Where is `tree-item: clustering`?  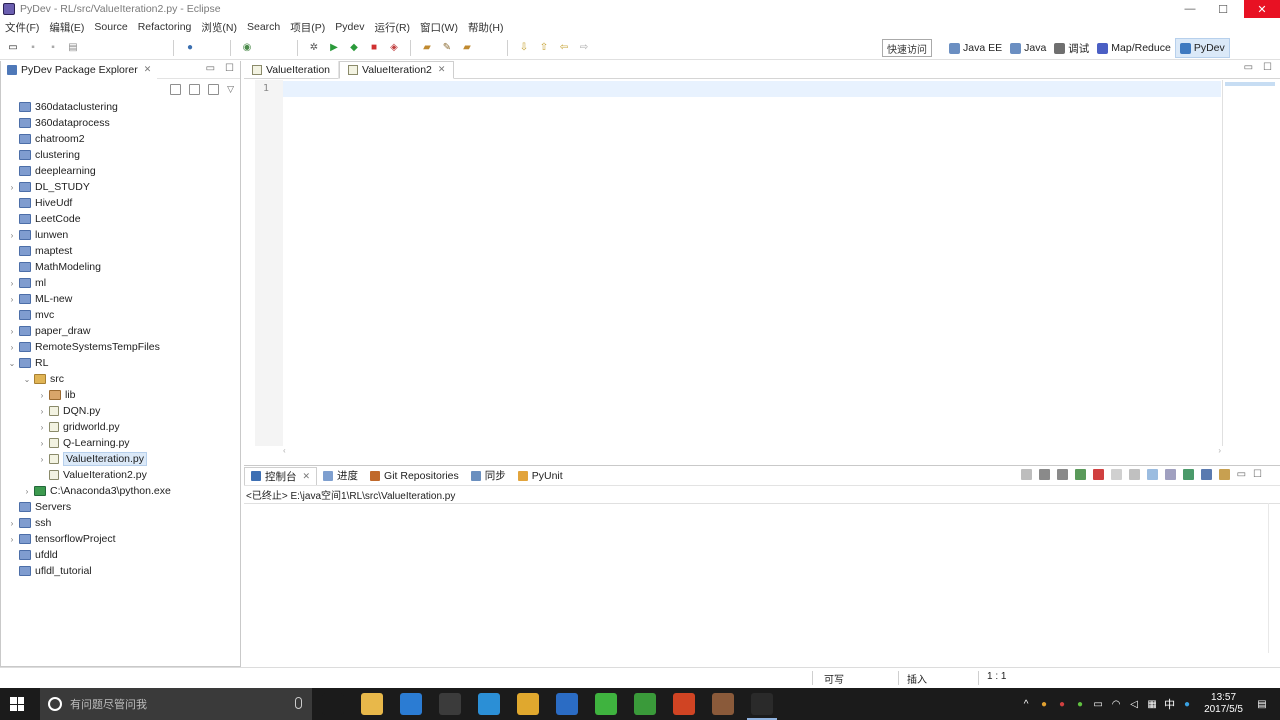 tree-item: clustering is located at coordinates (120, 155).